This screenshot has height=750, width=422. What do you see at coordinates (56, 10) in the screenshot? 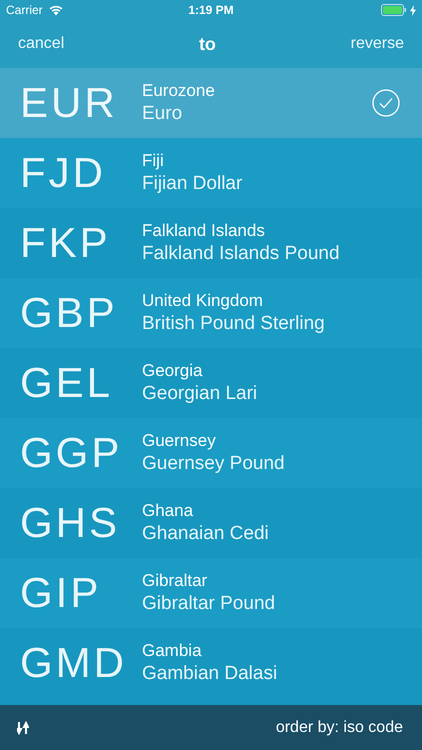
I see `wifi-icon` at bounding box center [56, 10].